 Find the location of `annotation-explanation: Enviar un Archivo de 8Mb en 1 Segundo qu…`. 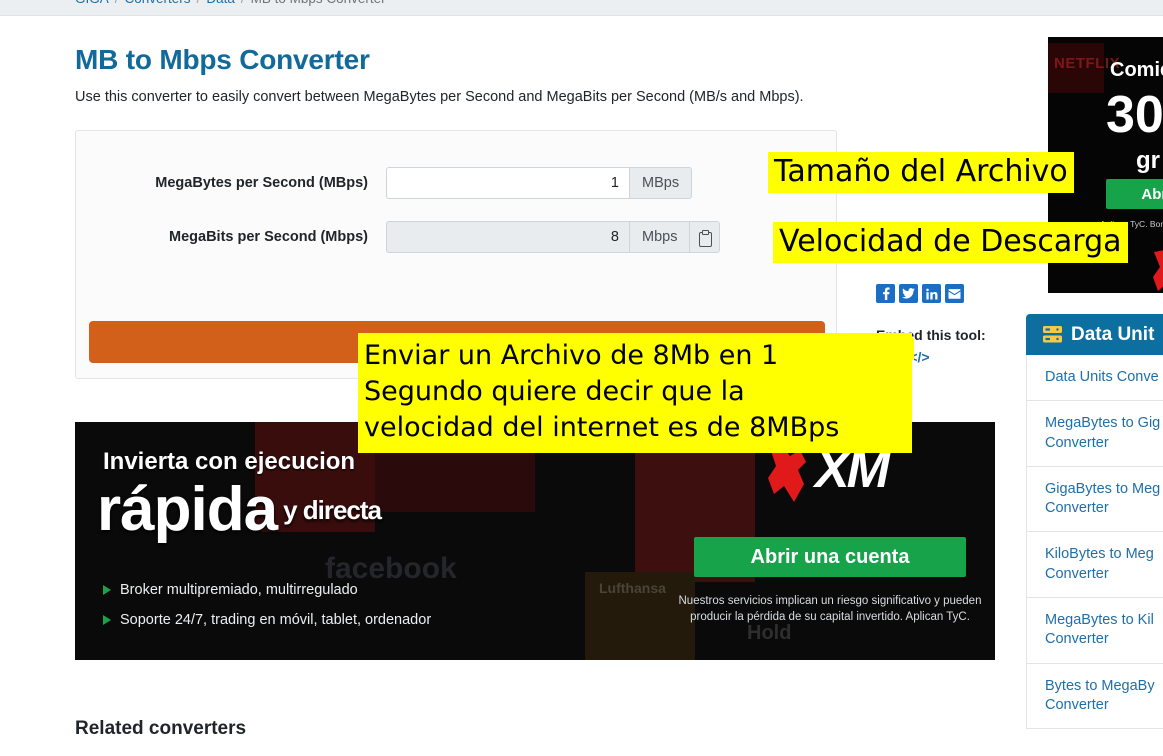

annotation-explanation: Enviar un Archivo de 8Mb en 1 Segundo qu… is located at coordinates (635, 393).